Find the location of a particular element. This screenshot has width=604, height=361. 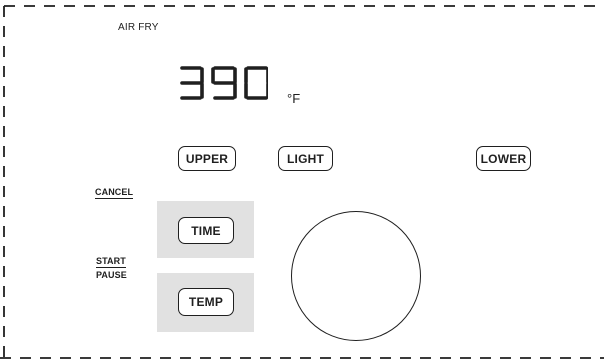

time-cancel-key: TIME is located at coordinates (205, 229).